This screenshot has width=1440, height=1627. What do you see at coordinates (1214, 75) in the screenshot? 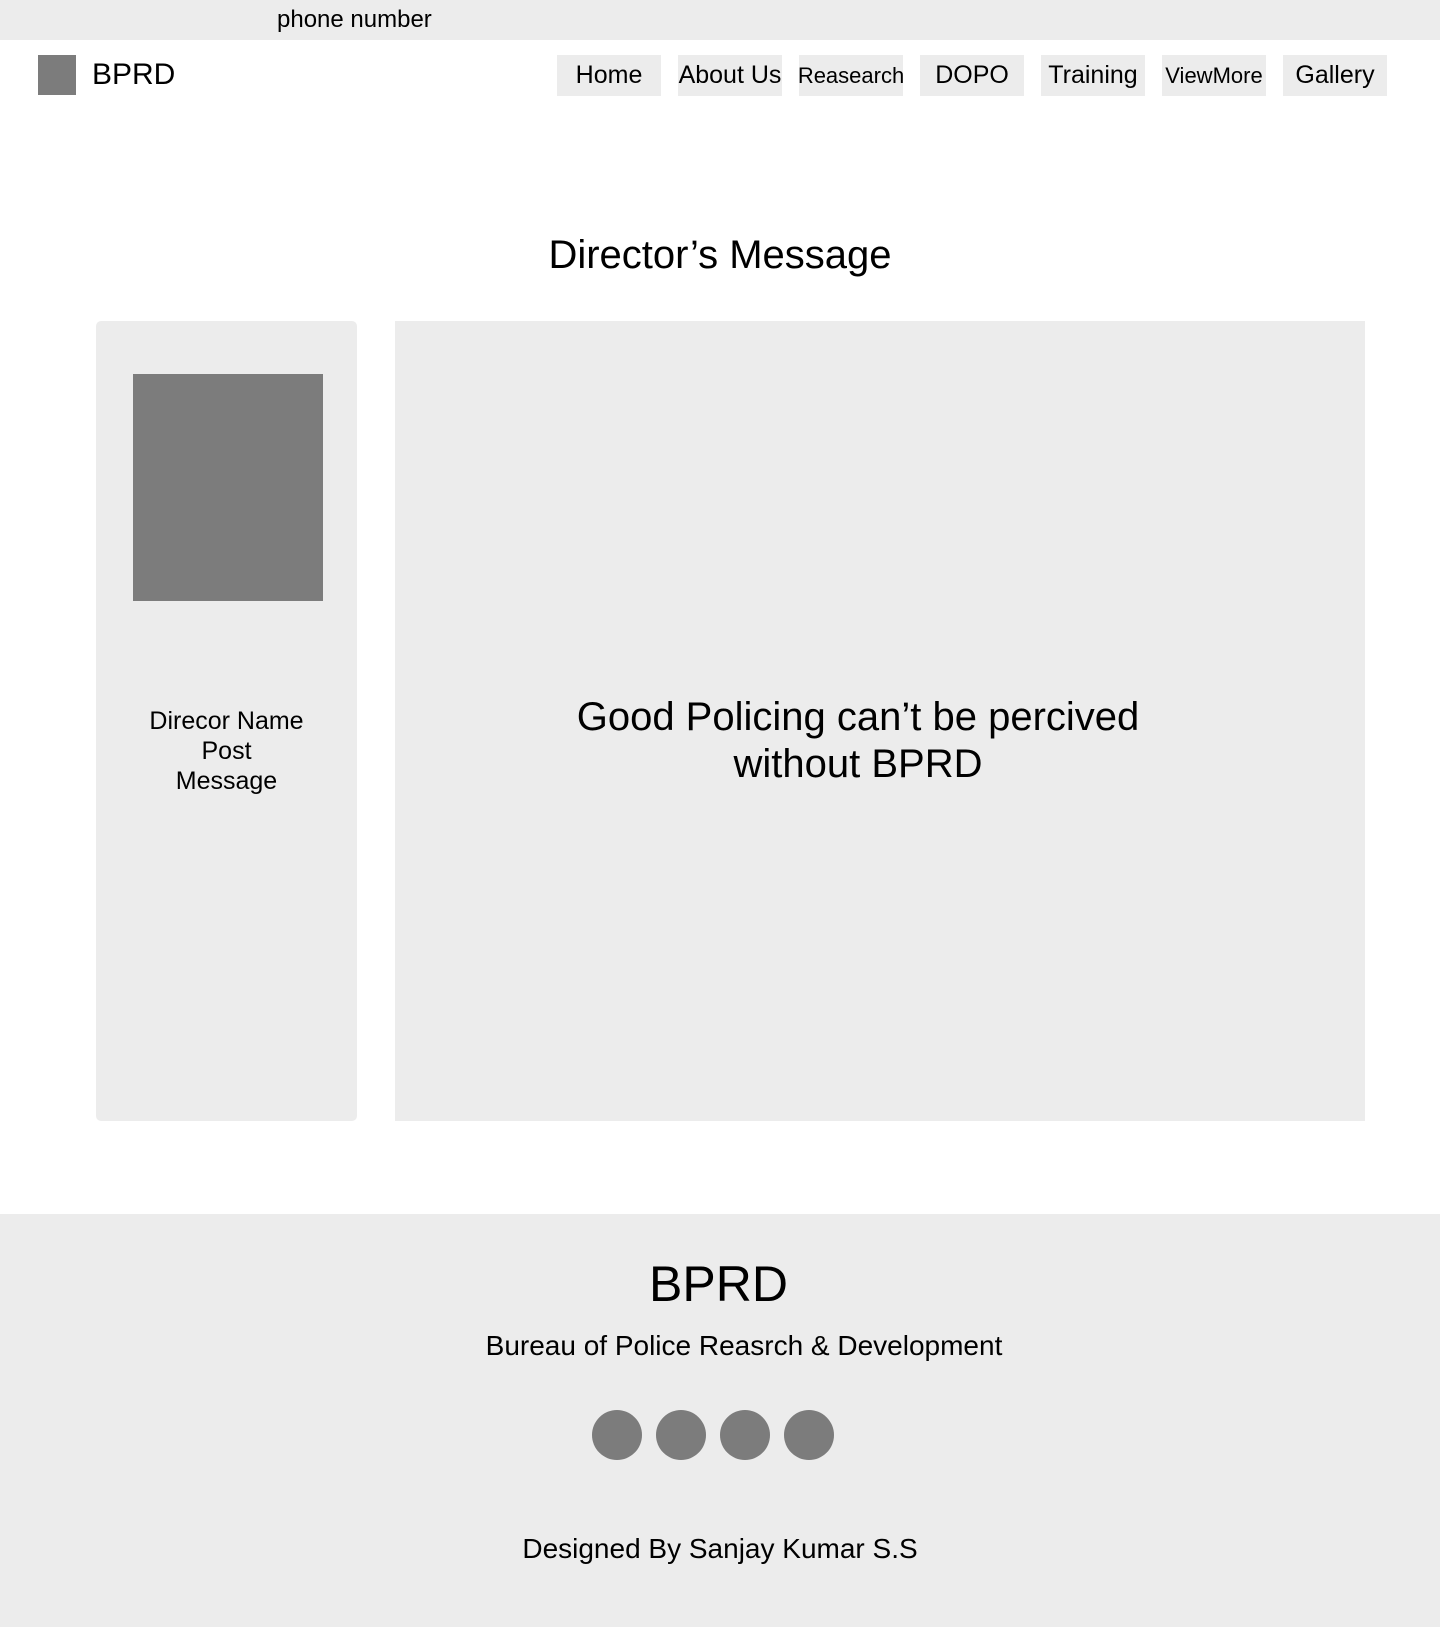
I see `nav-view-more: ViewMore` at bounding box center [1214, 75].